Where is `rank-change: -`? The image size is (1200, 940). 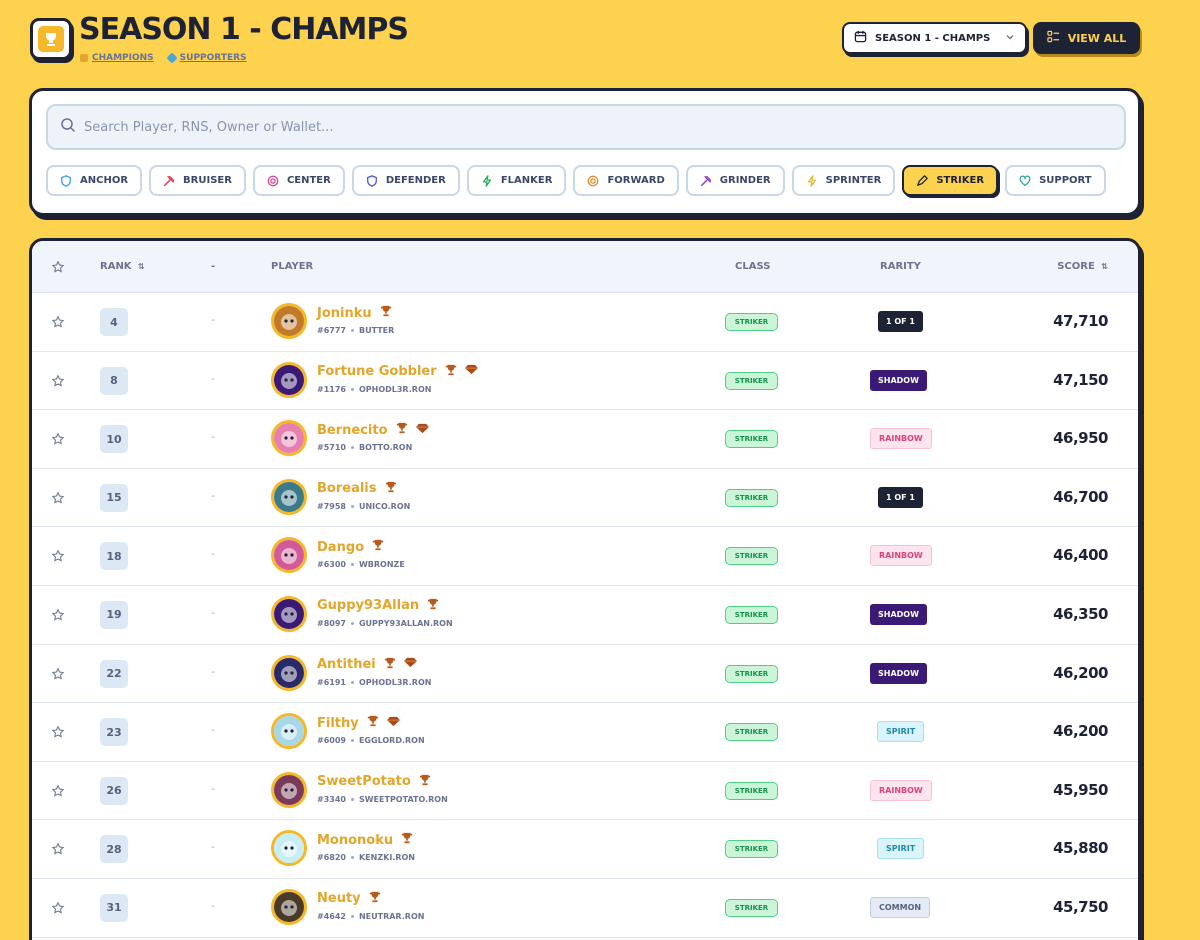
rank-change: - is located at coordinates (213, 495).